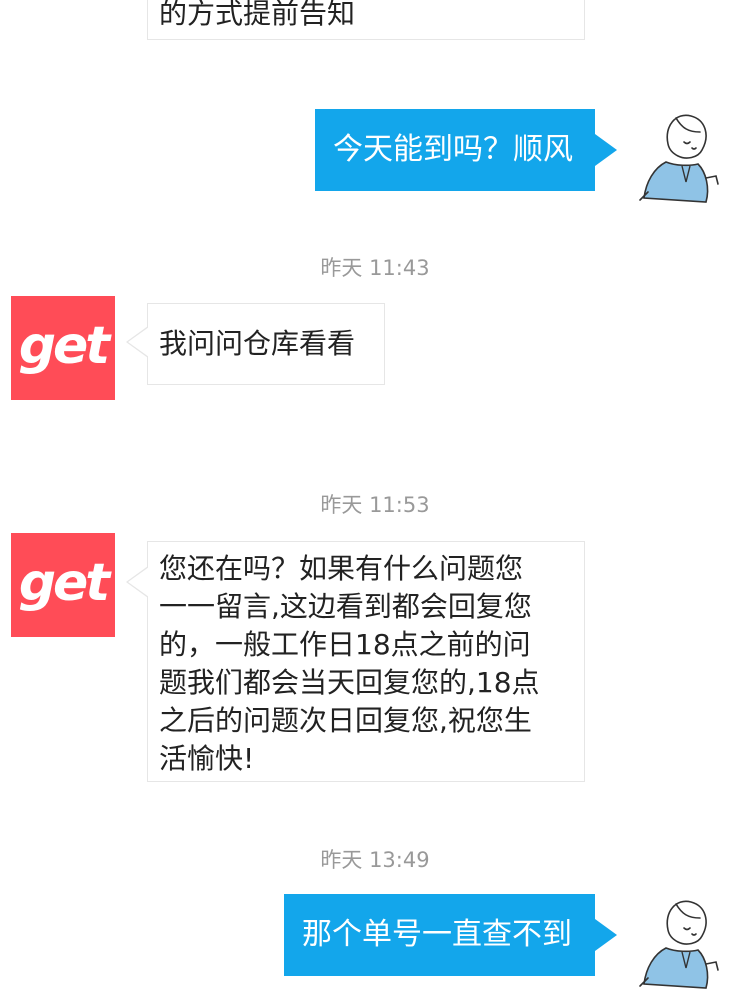 The height and width of the screenshot is (999, 750). What do you see at coordinates (366, 20) in the screenshot?
I see `incoming-message-bubble: 的方式提前告知` at bounding box center [366, 20].